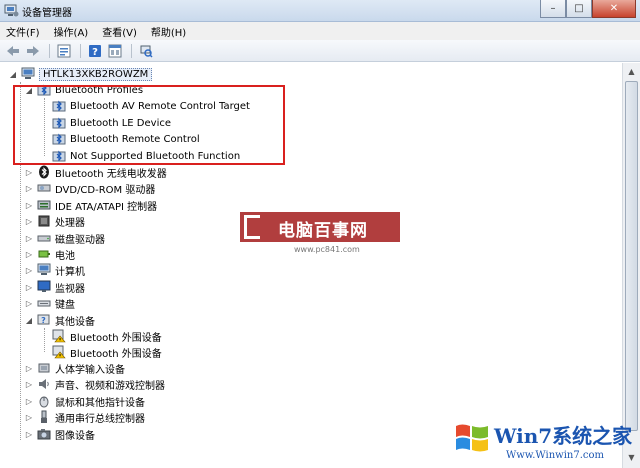  Describe the element at coordinates (252, 227) in the screenshot. I see `watermark-logo-icon` at that location.